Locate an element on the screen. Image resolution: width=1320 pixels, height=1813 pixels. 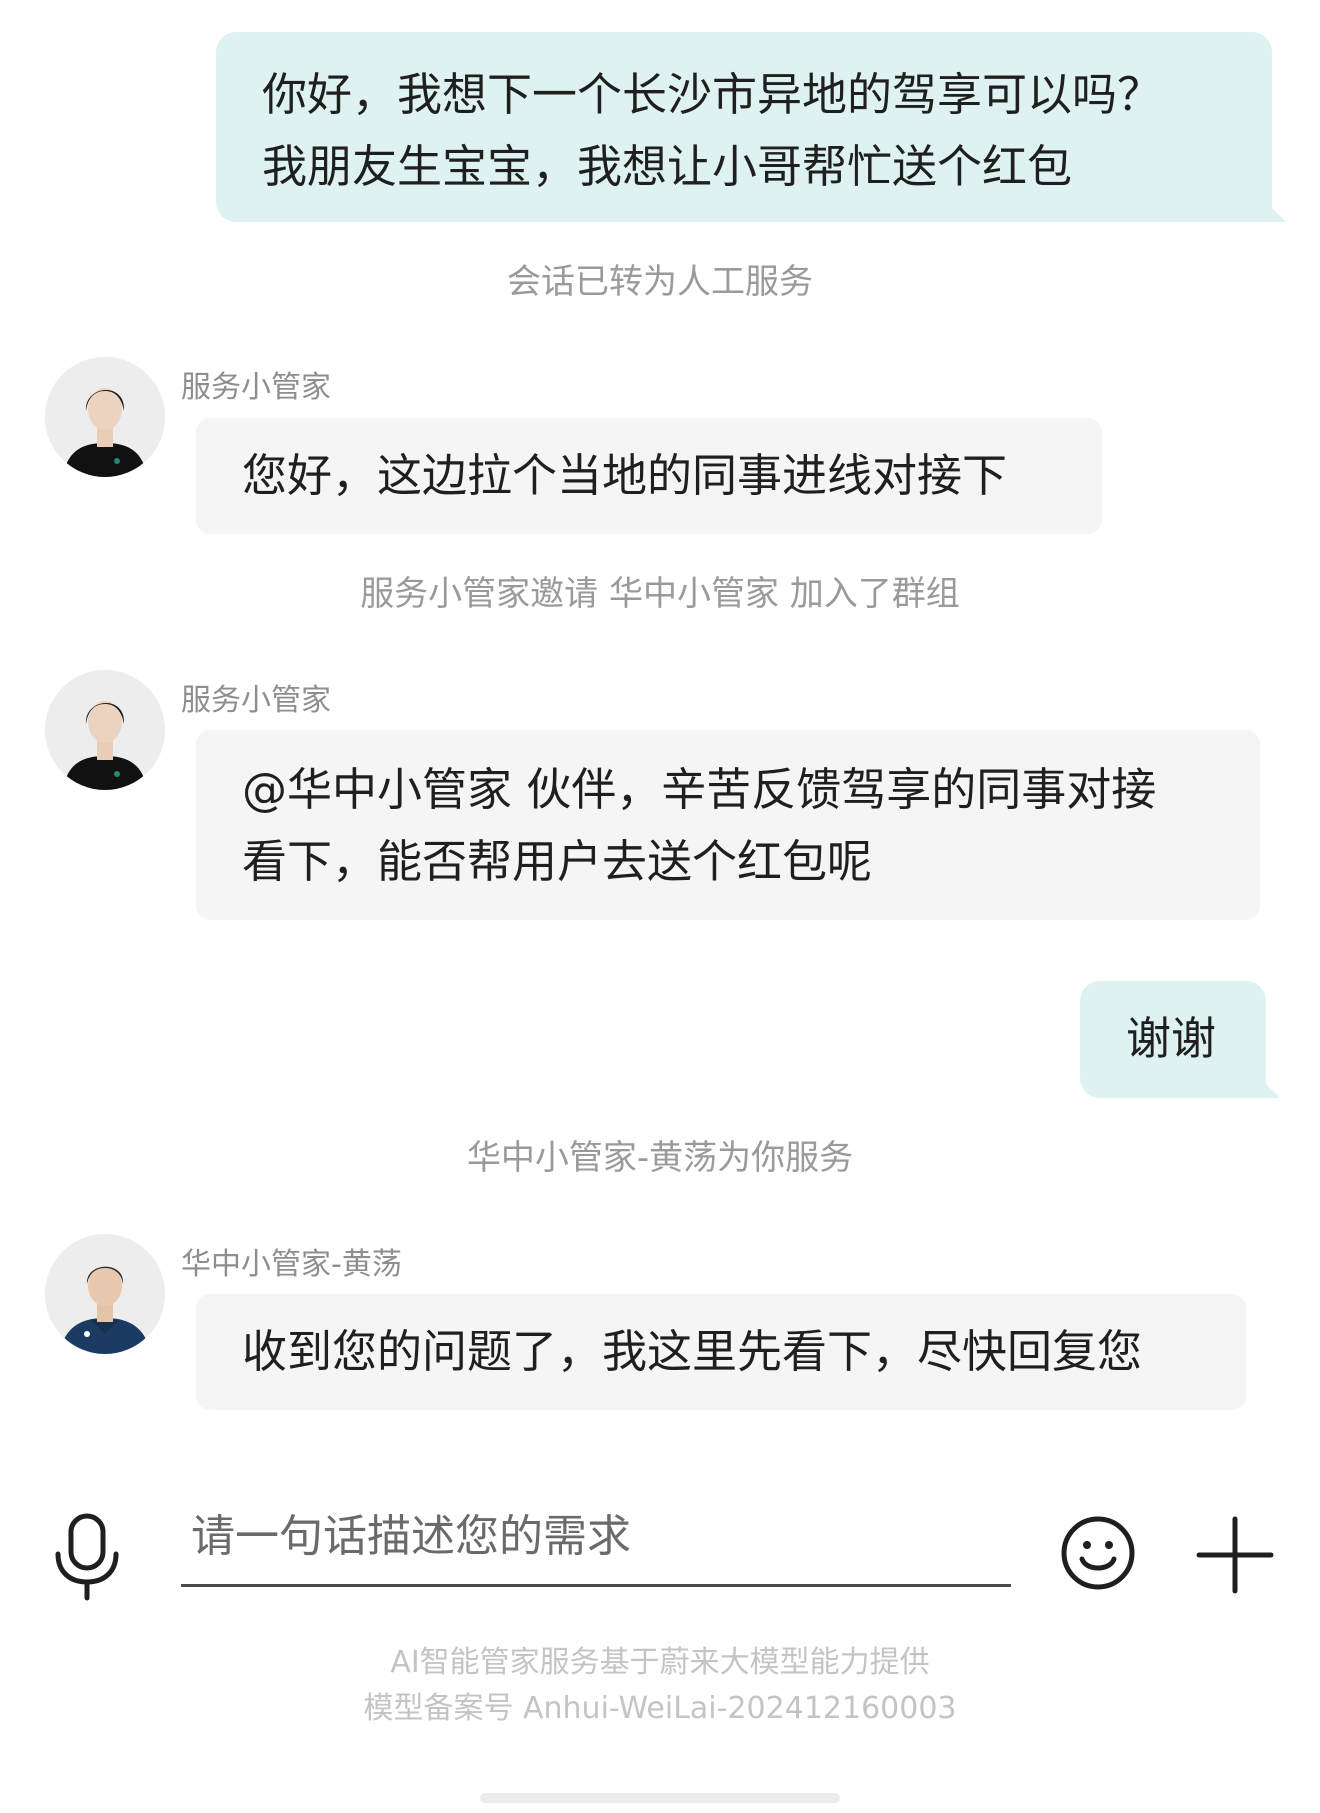
agent-message-line: 看下，能否帮用户去送个红包呢 is located at coordinates (557, 861).